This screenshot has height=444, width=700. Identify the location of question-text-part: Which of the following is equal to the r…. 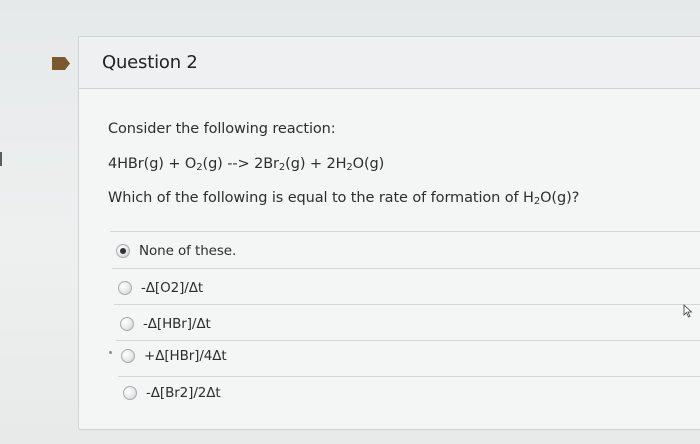
(321, 198).